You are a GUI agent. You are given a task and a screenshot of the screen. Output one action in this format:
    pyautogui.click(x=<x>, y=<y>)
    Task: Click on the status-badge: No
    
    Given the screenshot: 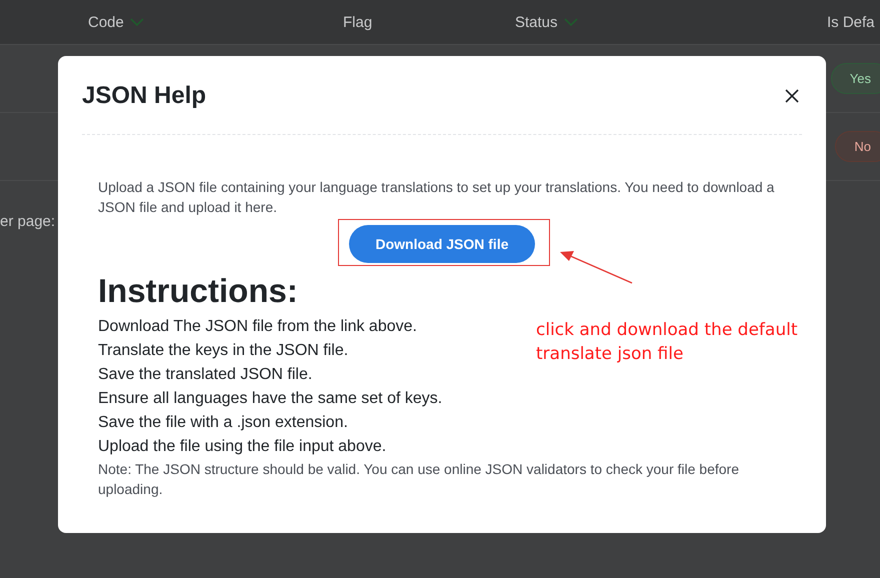 What is the action you would take?
    pyautogui.click(x=857, y=146)
    